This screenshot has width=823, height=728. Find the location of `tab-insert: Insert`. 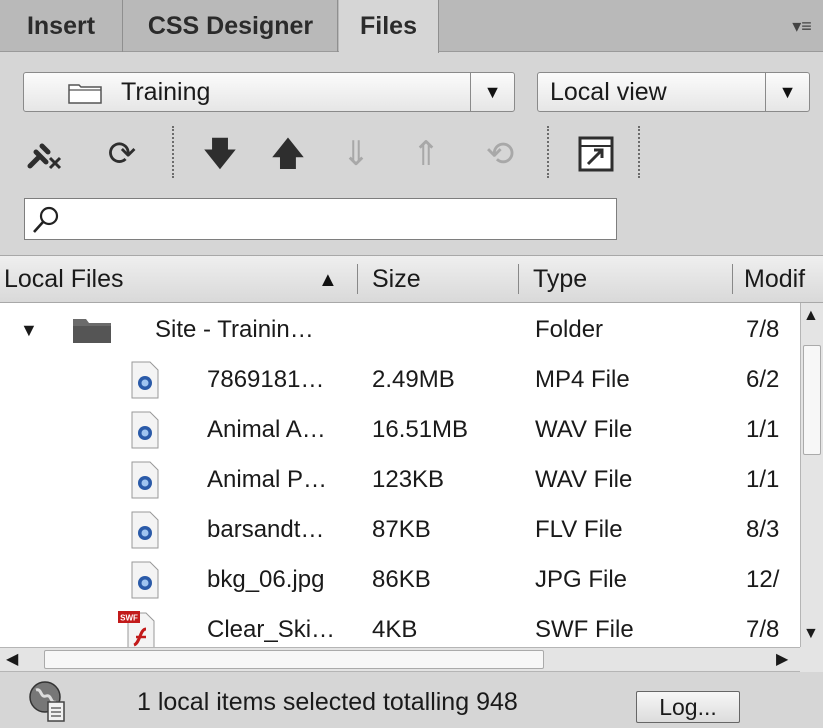

tab-insert: Insert is located at coordinates (61, 26).